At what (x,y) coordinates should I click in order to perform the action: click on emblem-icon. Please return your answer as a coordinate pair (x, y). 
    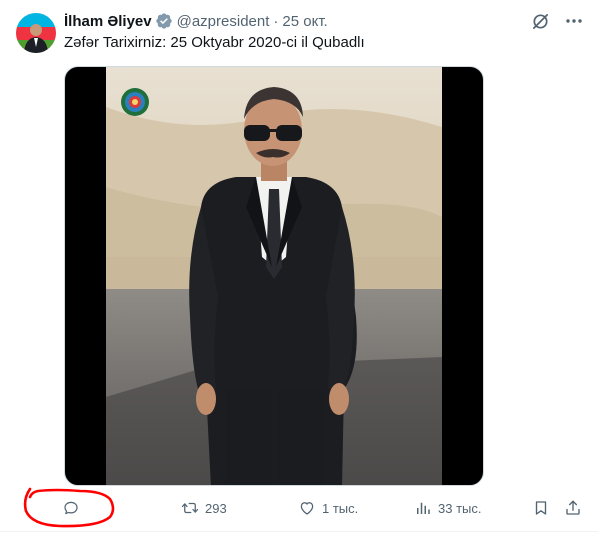
    Looking at the image, I should click on (135, 102).